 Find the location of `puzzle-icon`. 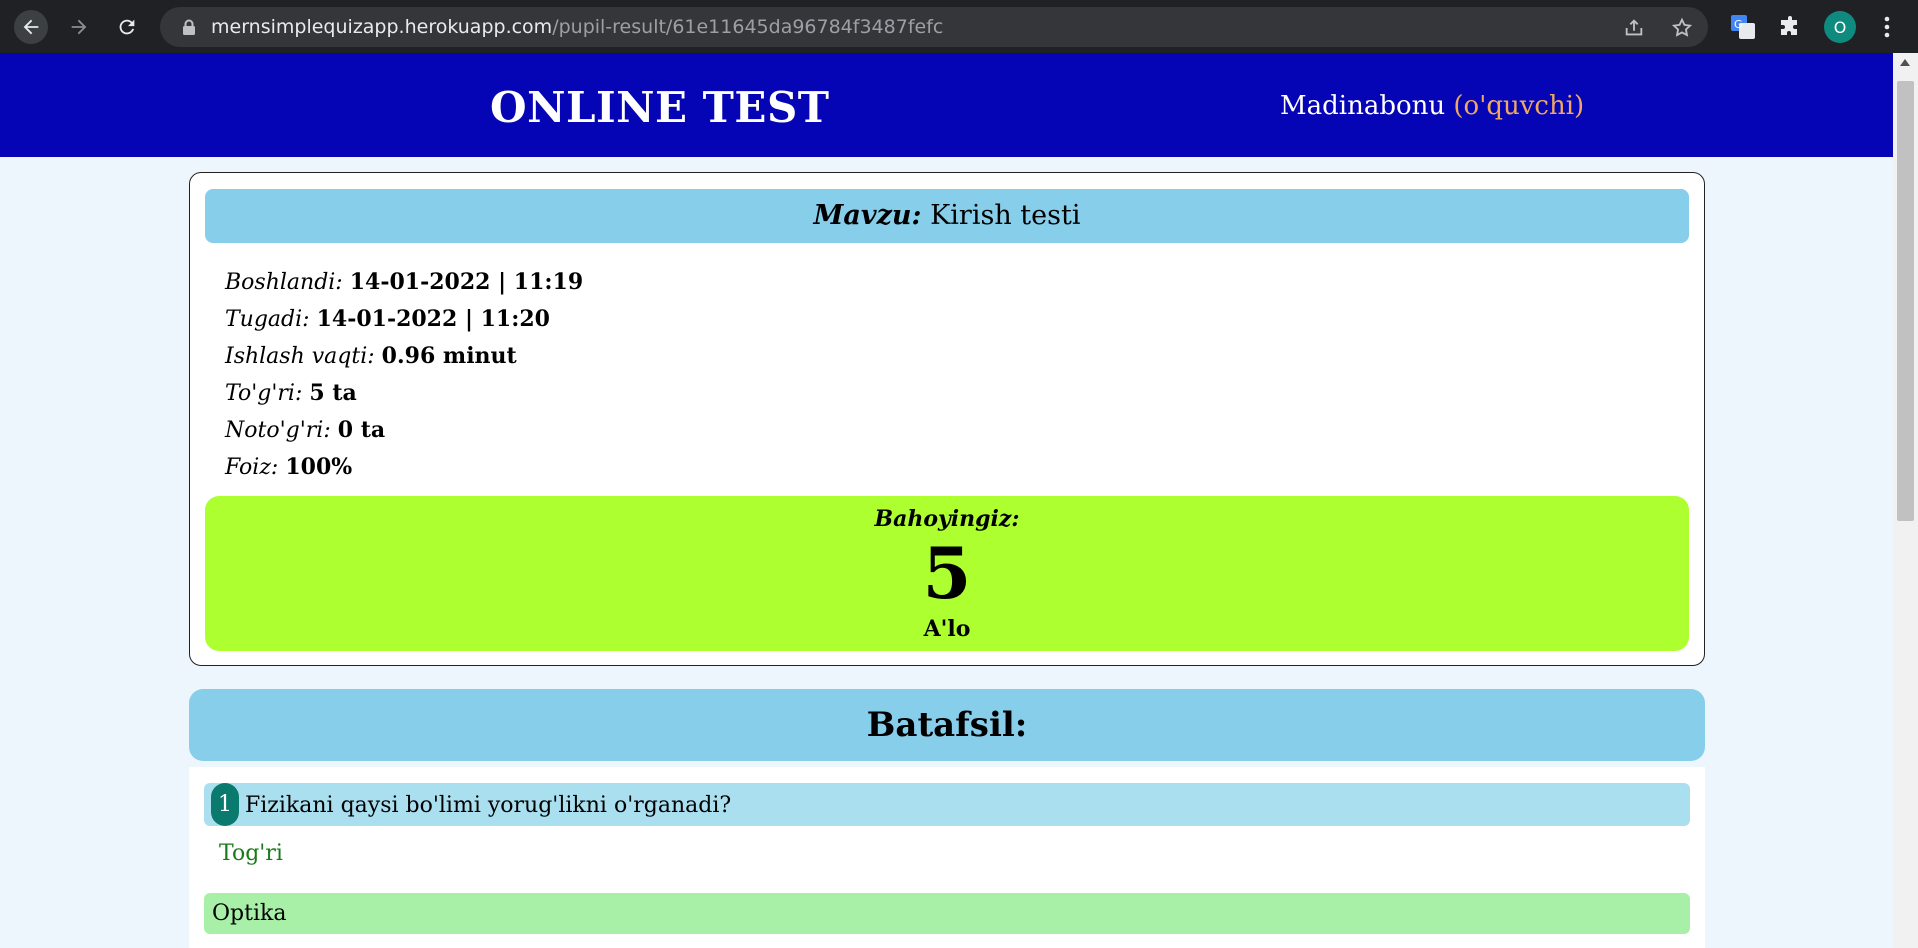

puzzle-icon is located at coordinates (1789, 25).